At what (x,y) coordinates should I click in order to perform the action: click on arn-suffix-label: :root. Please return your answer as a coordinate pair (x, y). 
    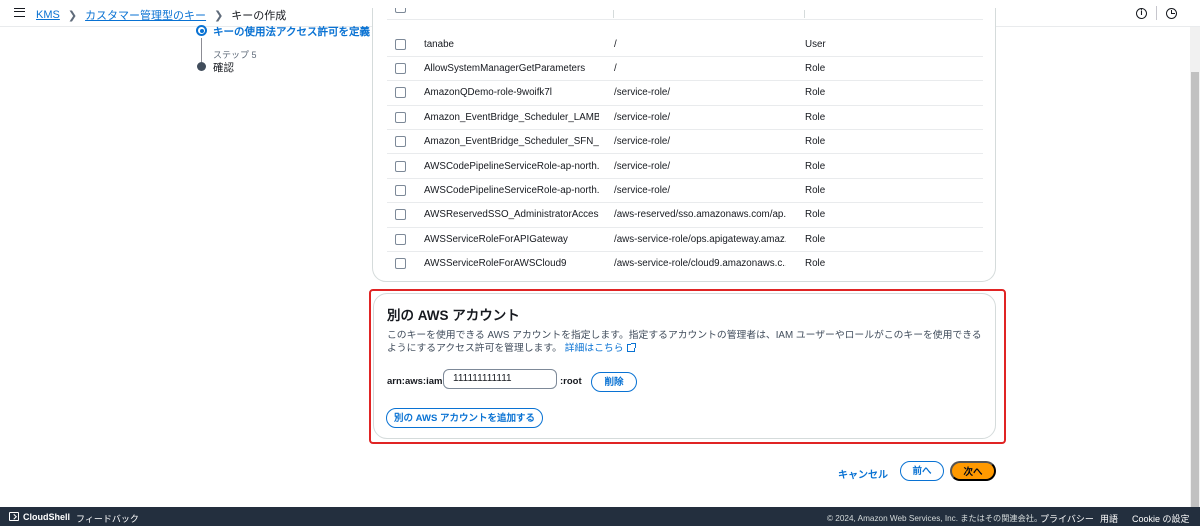
    Looking at the image, I should click on (571, 381).